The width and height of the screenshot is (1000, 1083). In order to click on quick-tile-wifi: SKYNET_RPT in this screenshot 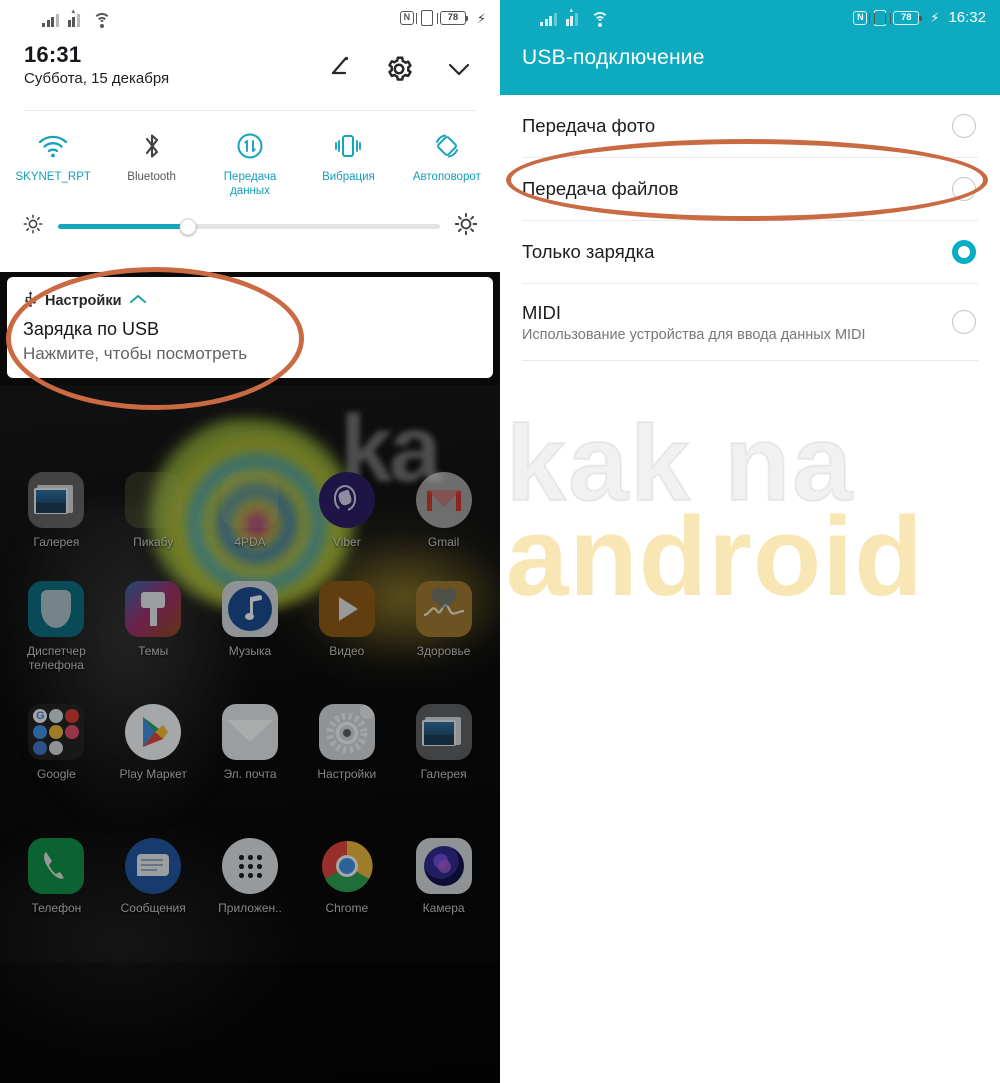, I will do `click(53, 162)`.